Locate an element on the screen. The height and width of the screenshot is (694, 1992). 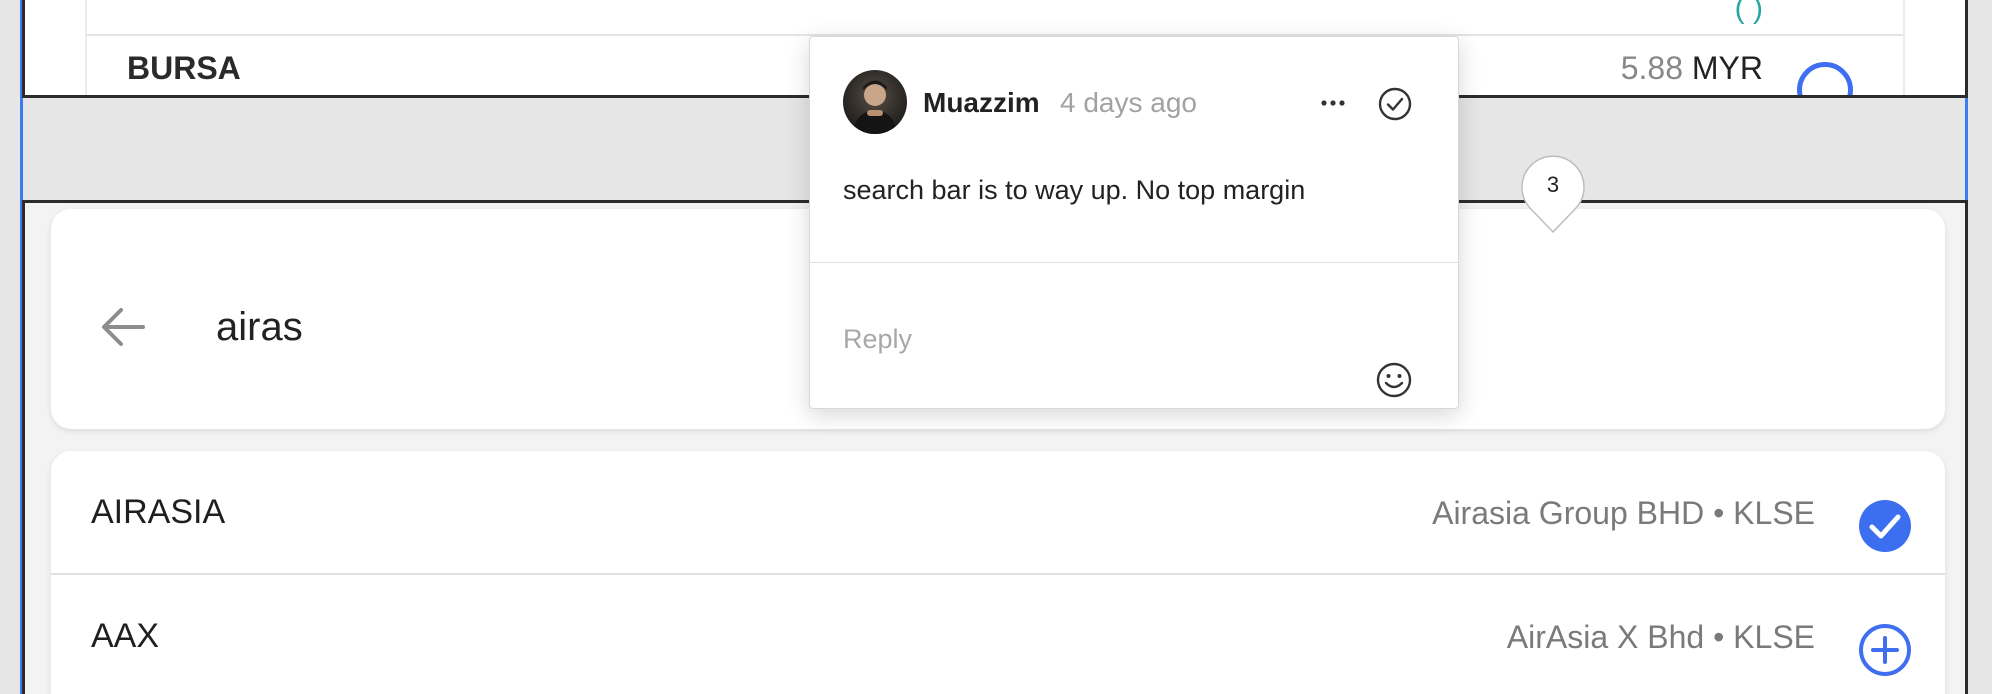
watchlist-price: 5.88 MYR is located at coordinates (1692, 68).